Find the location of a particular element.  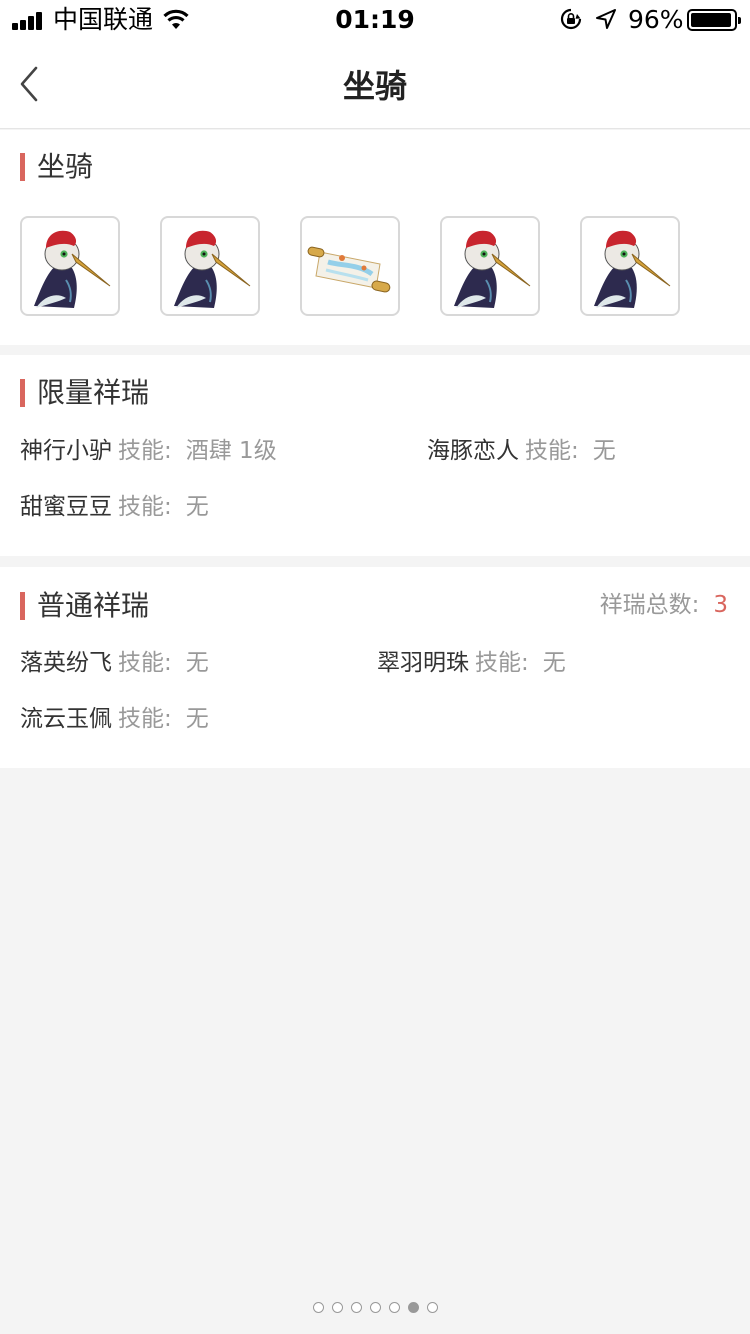

location-arrow-icon is located at coordinates (606, 19).